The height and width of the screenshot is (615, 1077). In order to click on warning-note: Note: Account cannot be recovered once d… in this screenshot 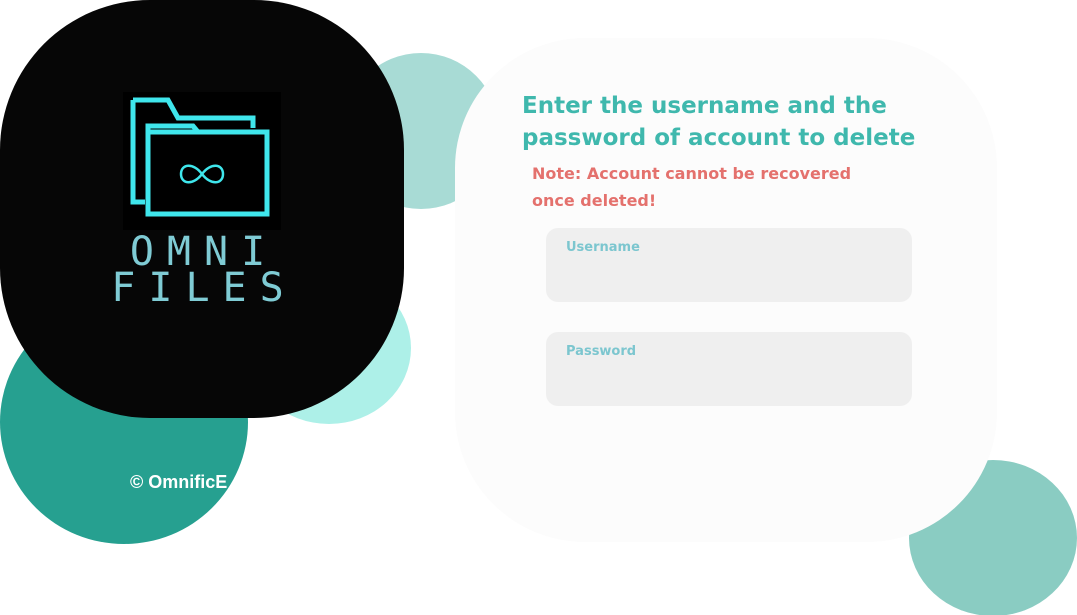, I will do `click(692, 187)`.